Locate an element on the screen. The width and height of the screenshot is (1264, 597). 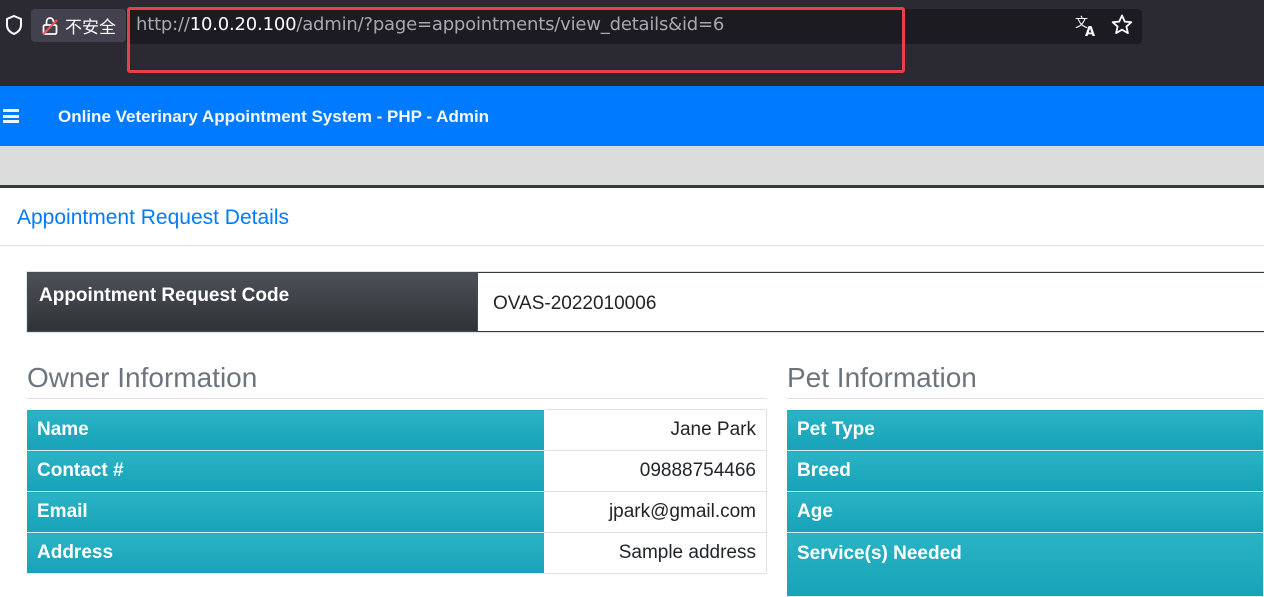
owner-info-divider is located at coordinates (397, 398).